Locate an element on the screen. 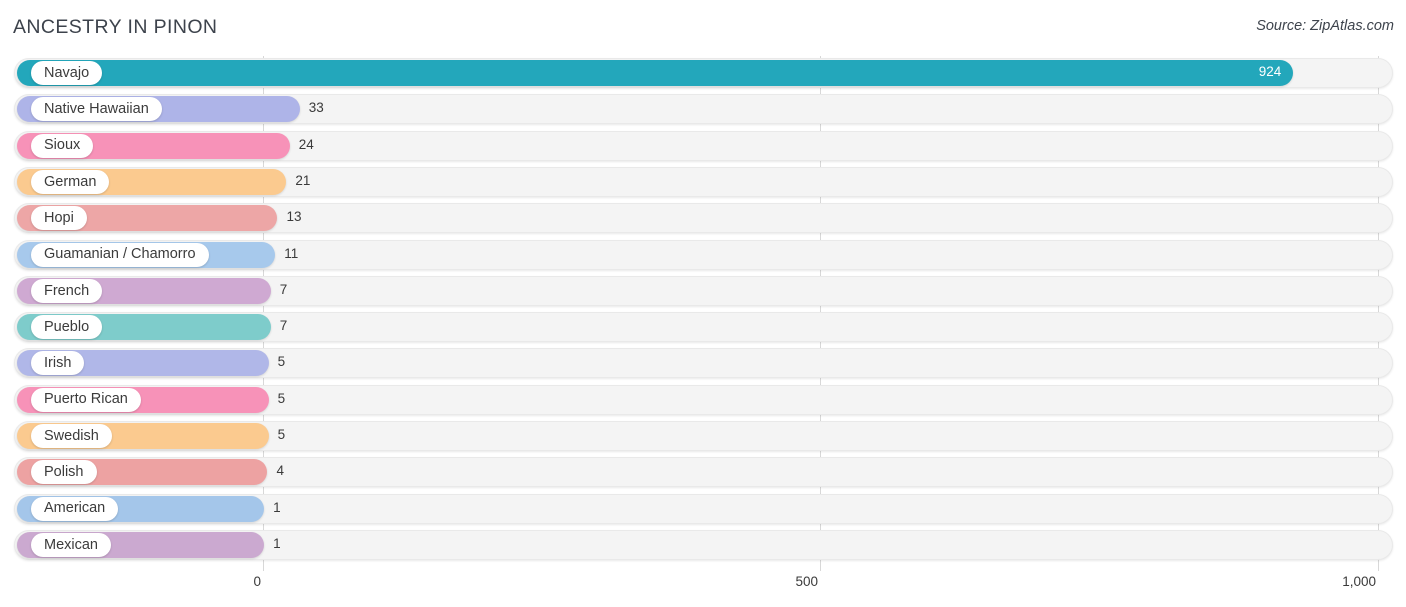 The width and height of the screenshot is (1406, 607). bar-category-label: Swedish is located at coordinates (71, 436).